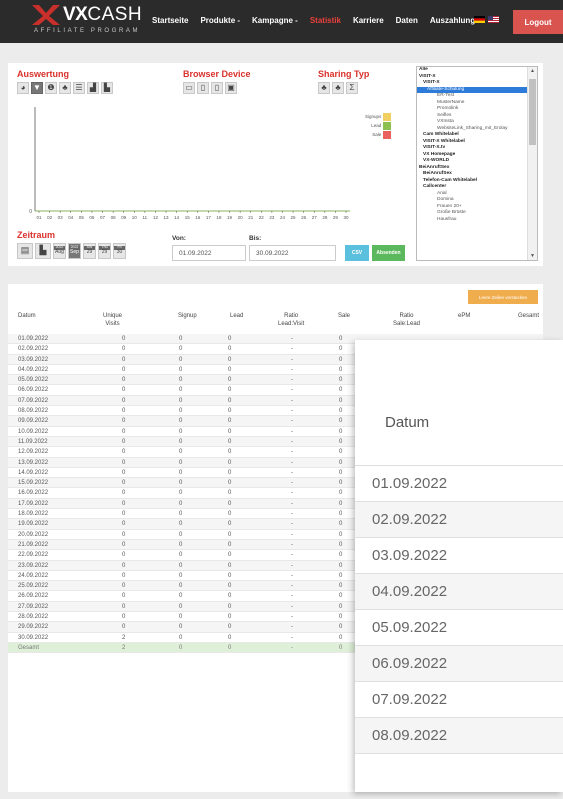  Describe the element at coordinates (373, 116) in the screenshot. I see `legend-label: Signups` at that location.